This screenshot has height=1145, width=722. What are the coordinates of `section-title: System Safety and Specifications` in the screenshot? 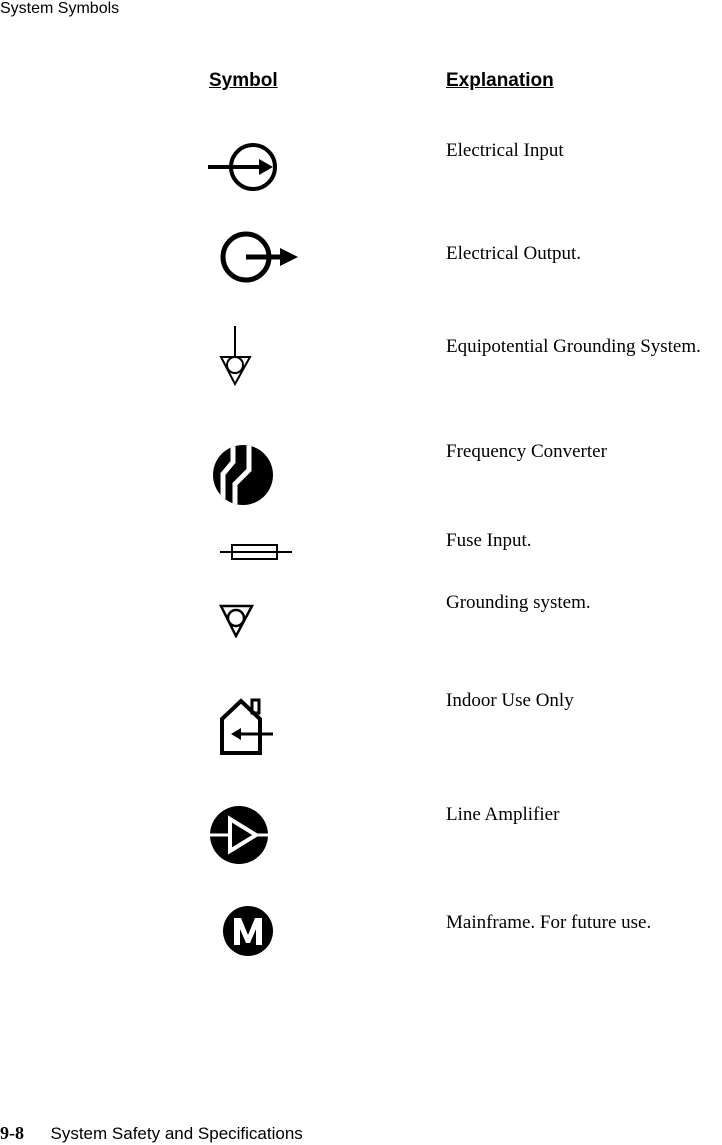 It's located at (176, 1133).